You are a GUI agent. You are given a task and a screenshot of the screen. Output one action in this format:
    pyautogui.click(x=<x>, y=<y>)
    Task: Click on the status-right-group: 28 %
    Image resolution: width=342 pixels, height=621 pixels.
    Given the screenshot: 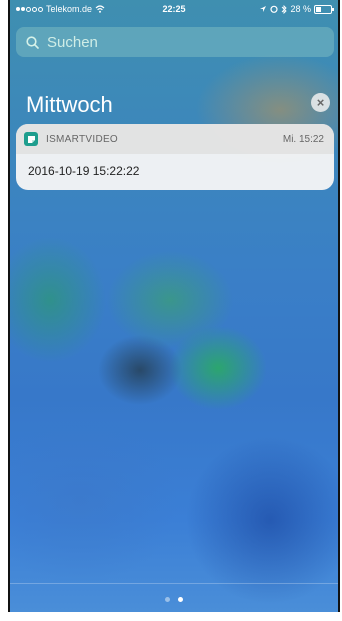 What is the action you would take?
    pyautogui.click(x=296, y=9)
    